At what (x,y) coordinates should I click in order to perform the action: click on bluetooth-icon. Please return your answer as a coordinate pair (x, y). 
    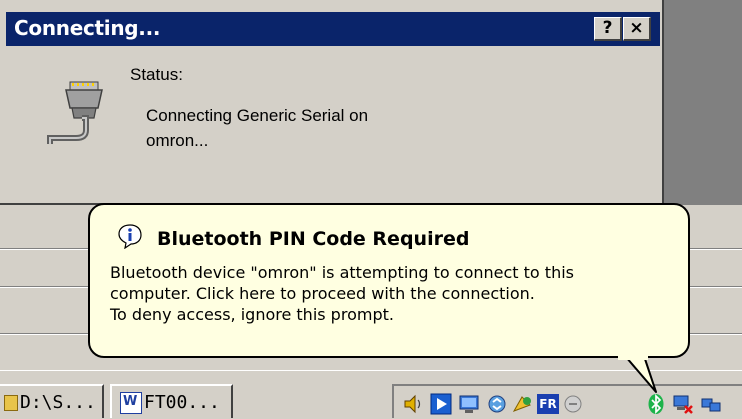
    Looking at the image, I should click on (656, 404).